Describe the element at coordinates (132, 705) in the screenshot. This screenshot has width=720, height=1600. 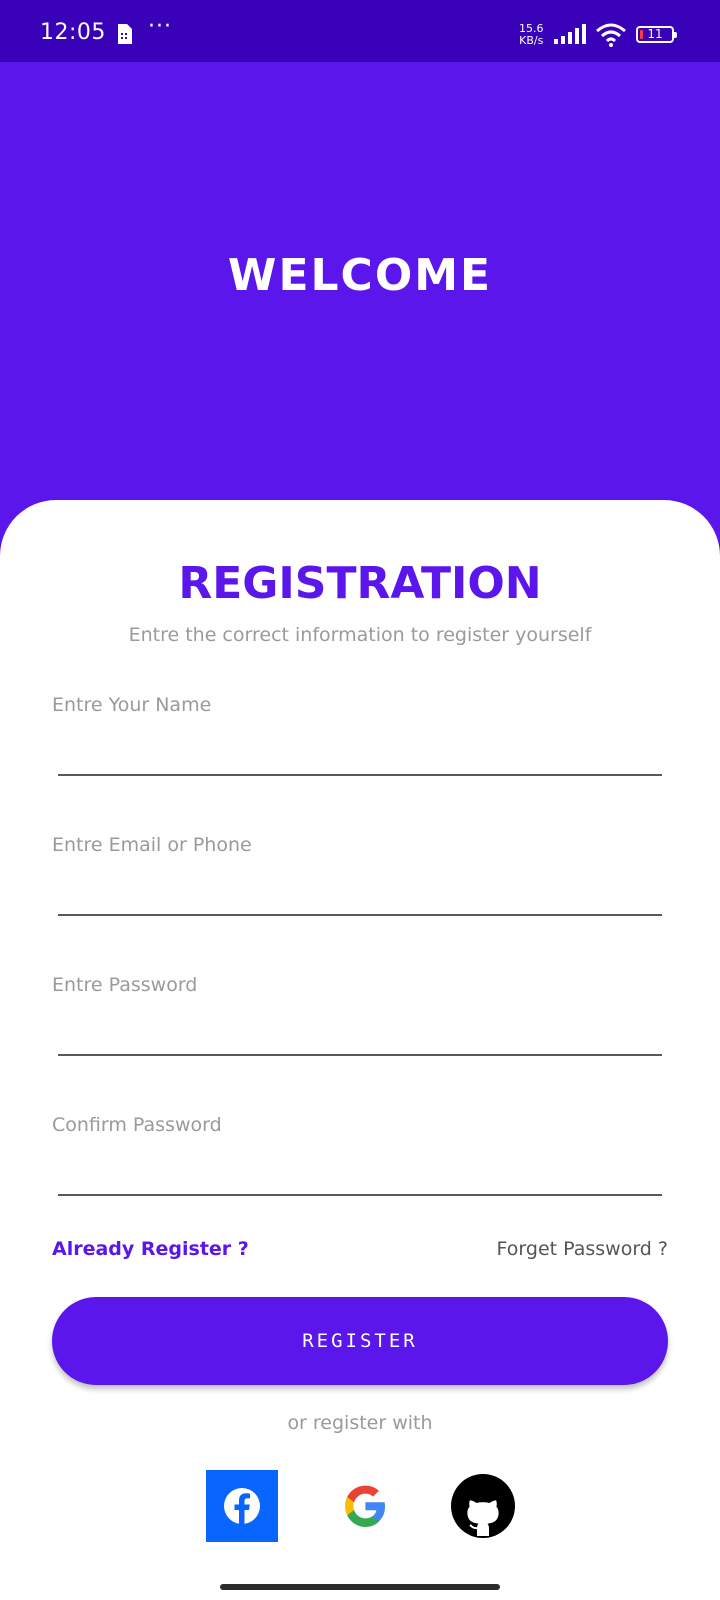
I see `name-label: Entre Your Name` at that location.